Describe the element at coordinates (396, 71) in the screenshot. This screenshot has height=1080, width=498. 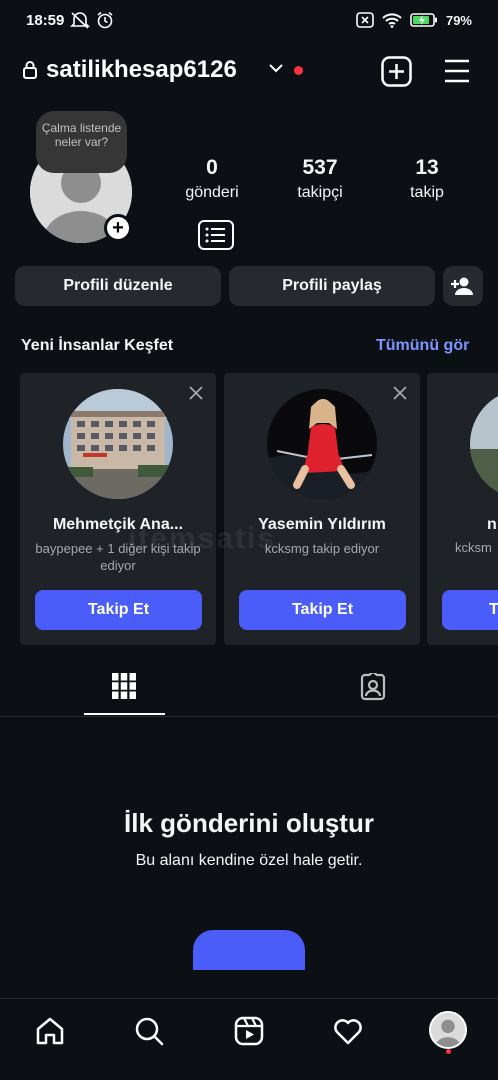
I see `create-post-icon` at that location.